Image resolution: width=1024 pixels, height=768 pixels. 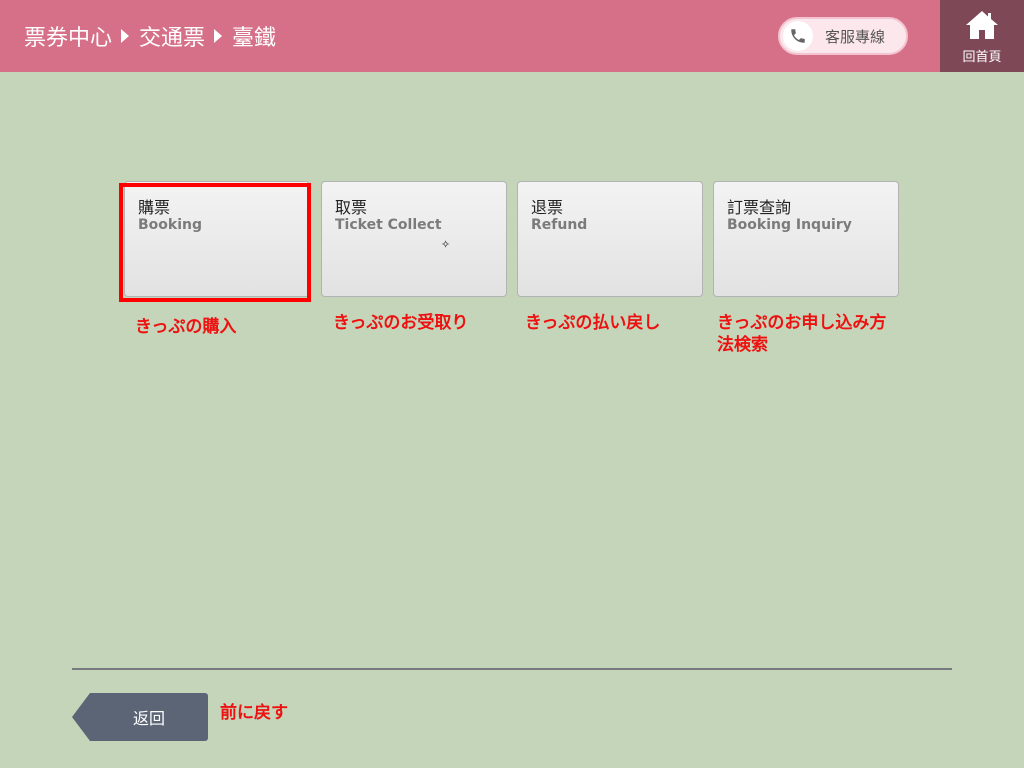 I want to click on customer-service-button: 客服專線, so click(x=843, y=36).